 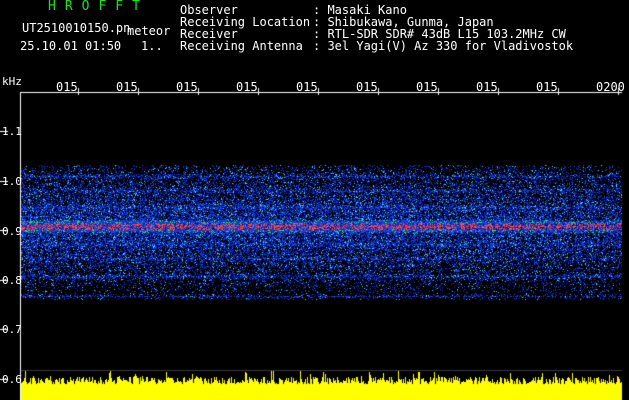 What do you see at coordinates (149, 31) in the screenshot?
I see `mode-label: meteor` at bounding box center [149, 31].